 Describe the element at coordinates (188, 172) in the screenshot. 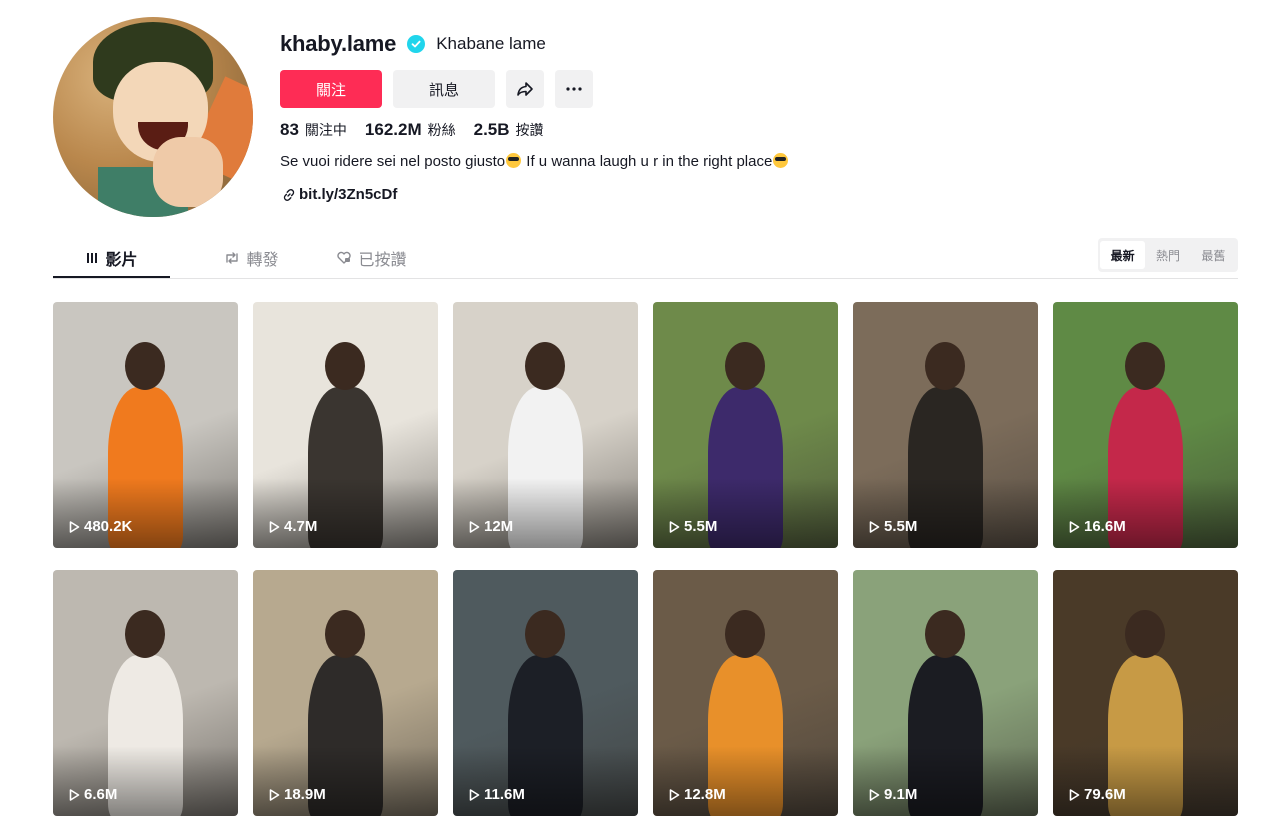

I see `avatar-hand` at that location.